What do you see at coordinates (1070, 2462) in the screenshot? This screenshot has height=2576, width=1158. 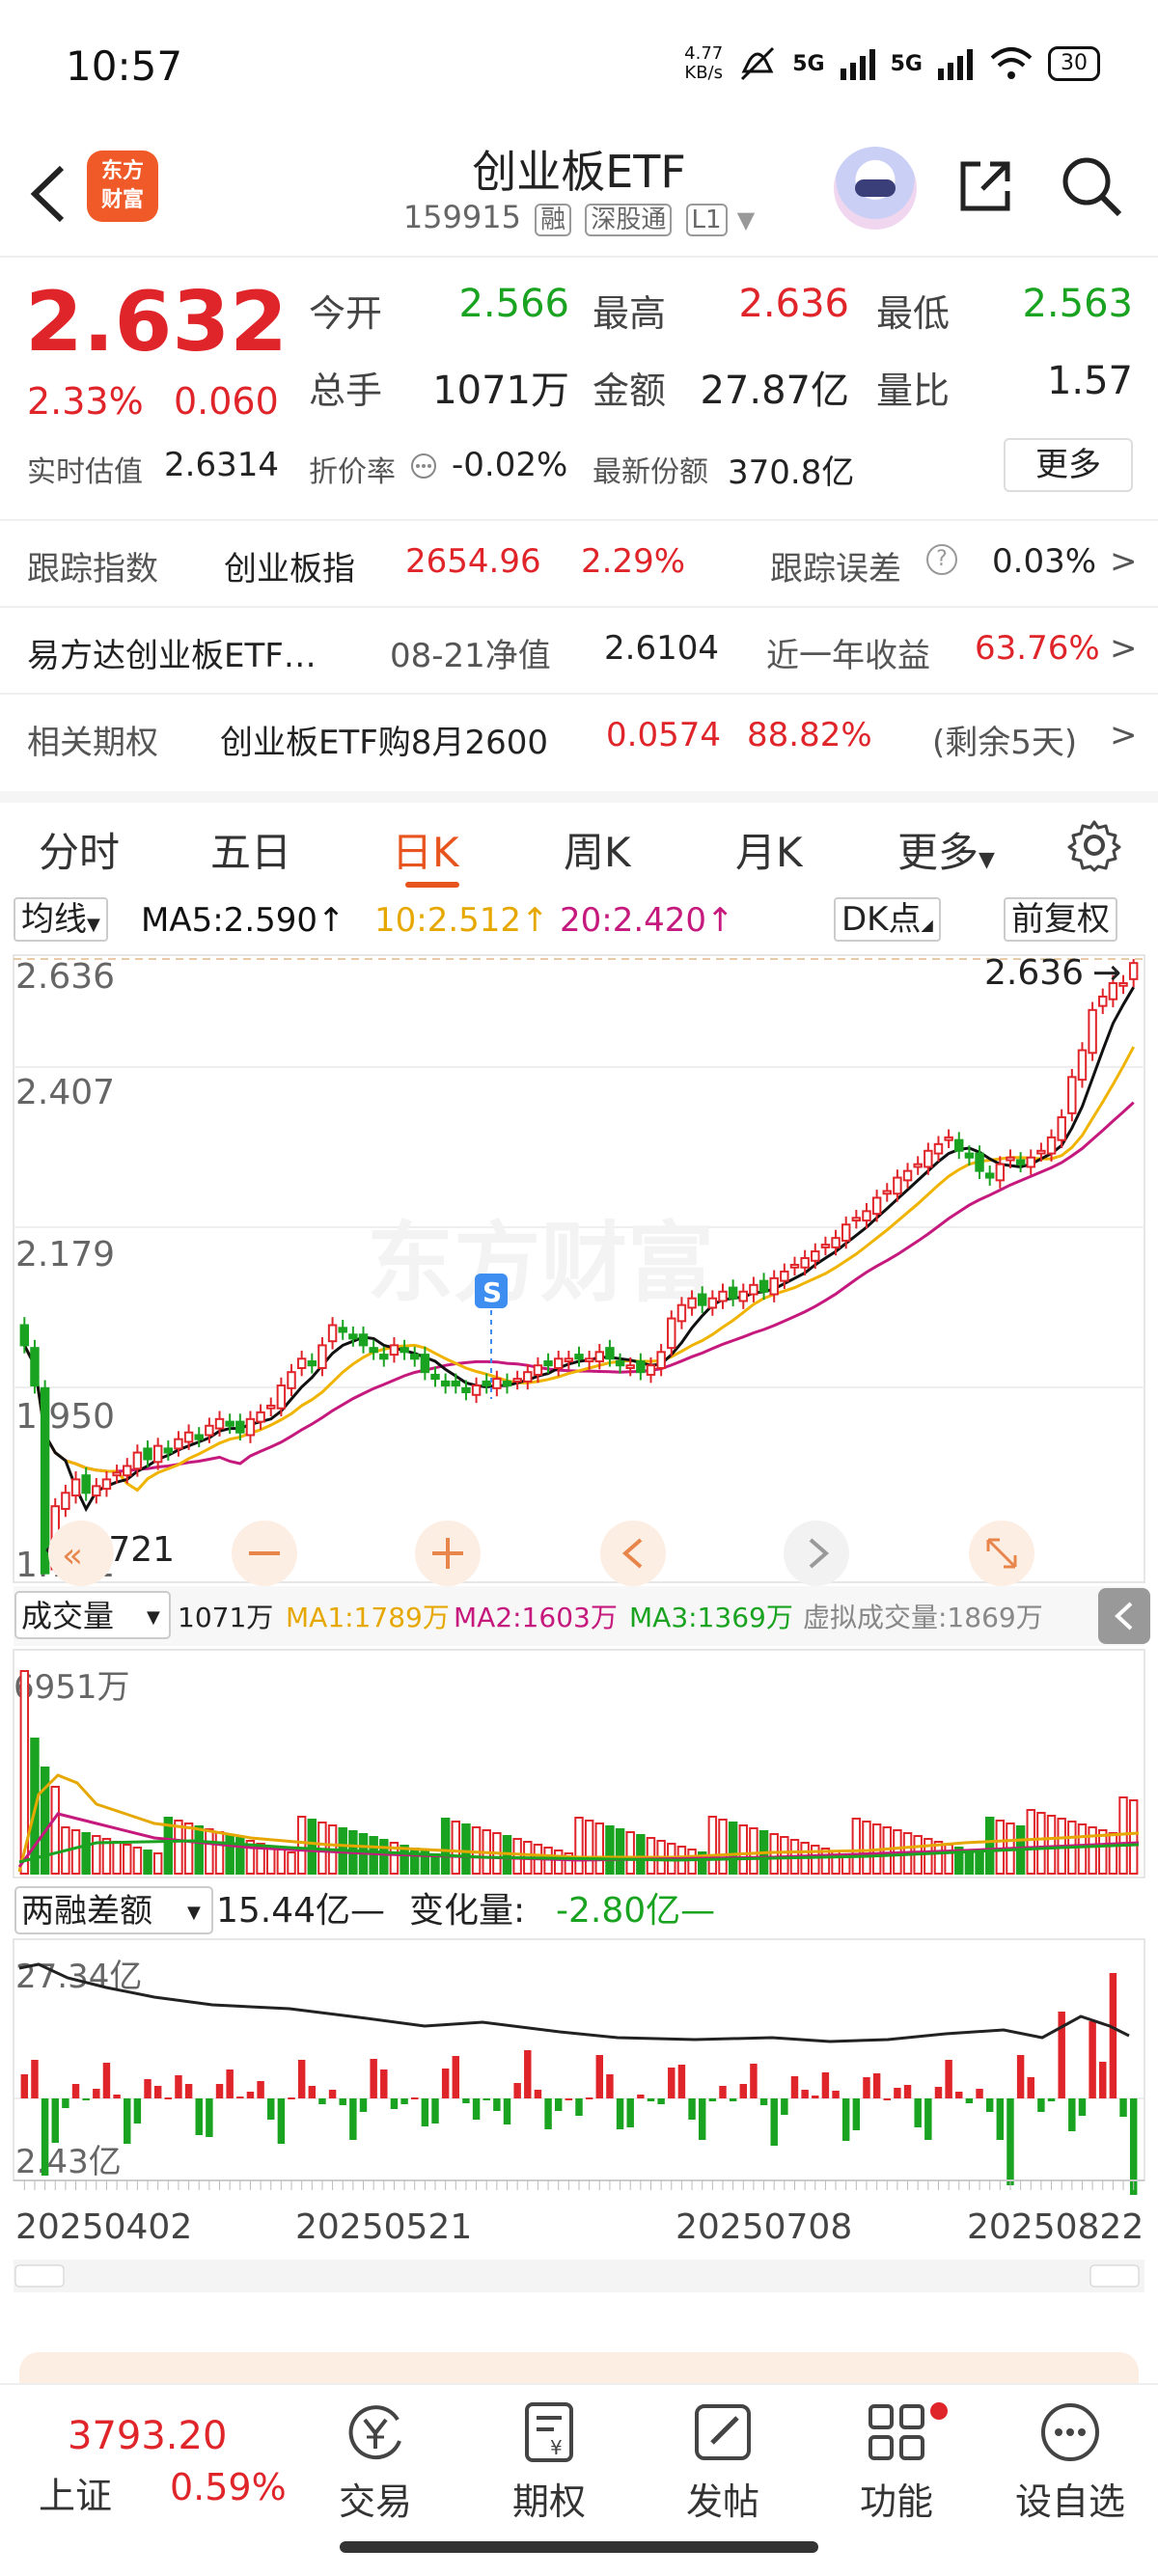 I see `nav-add-watchlist: 设自选` at bounding box center [1070, 2462].